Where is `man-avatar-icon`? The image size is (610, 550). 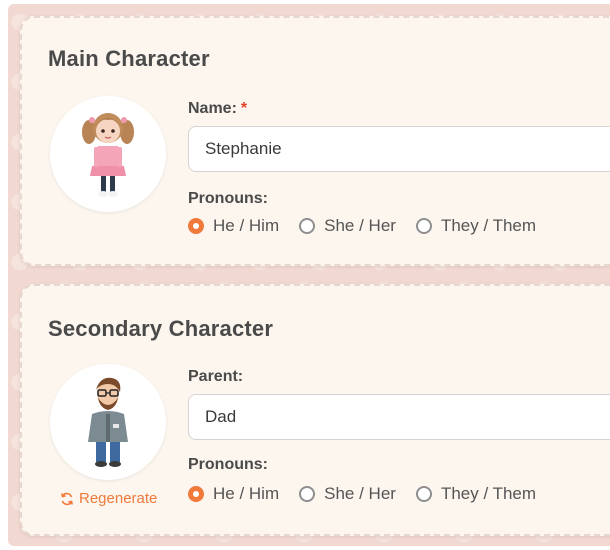
man-avatar-icon is located at coordinates (108, 422).